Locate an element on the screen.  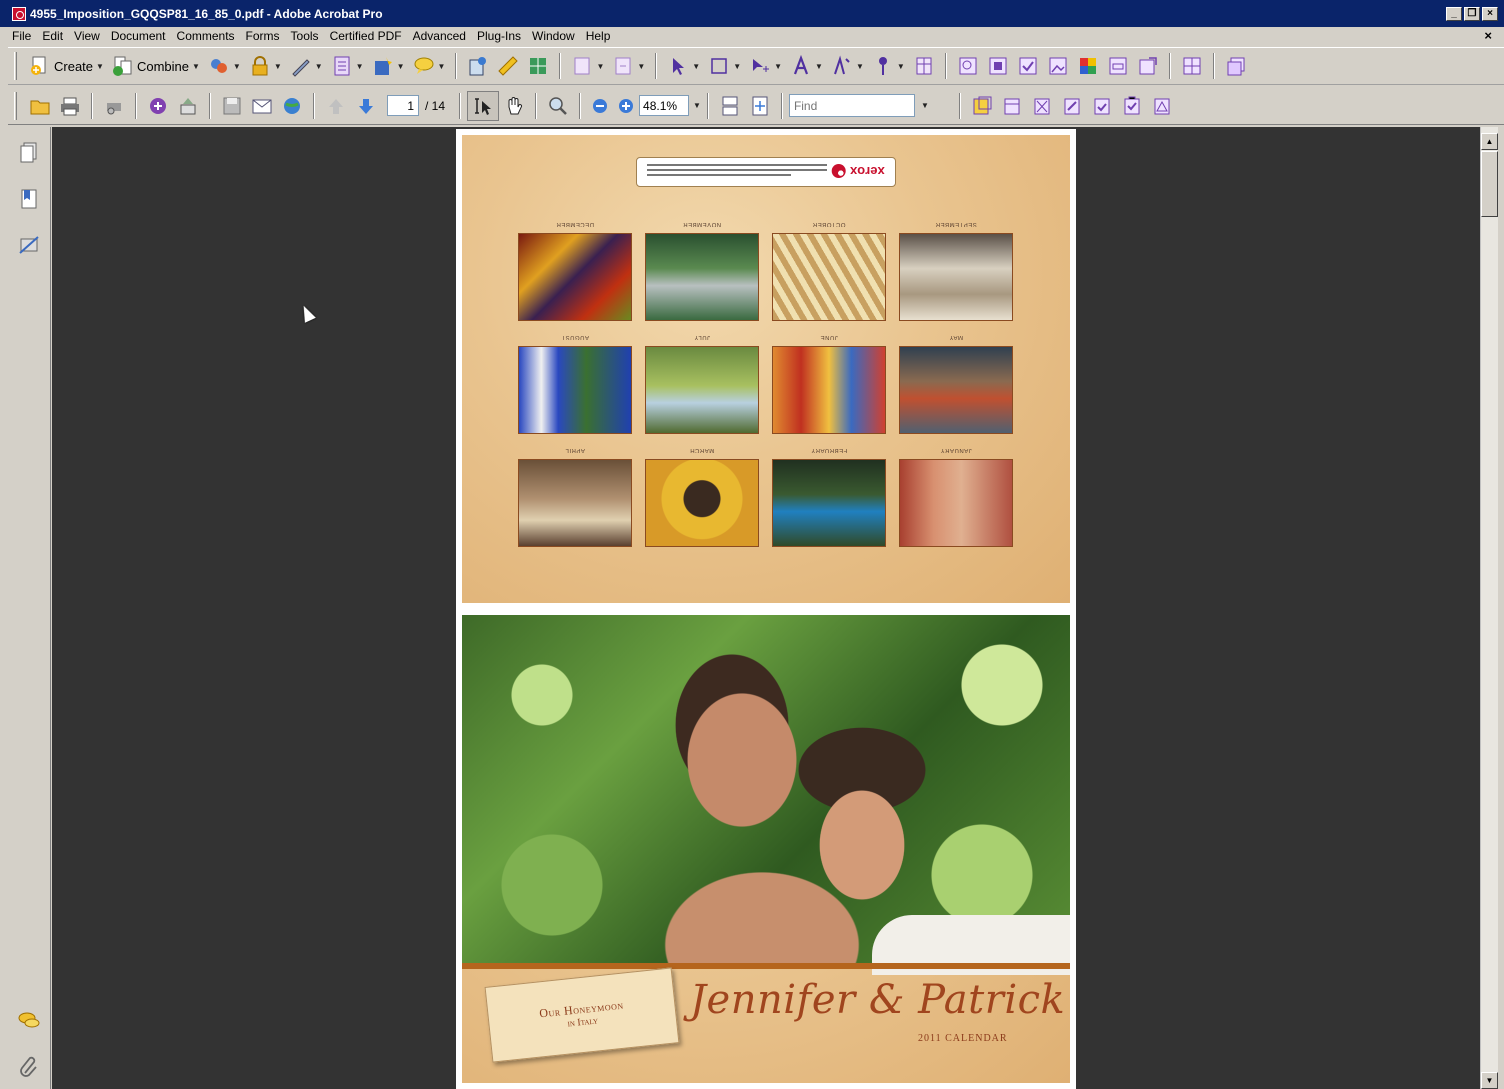
zoom-level-input is located at coordinates (664, 105).